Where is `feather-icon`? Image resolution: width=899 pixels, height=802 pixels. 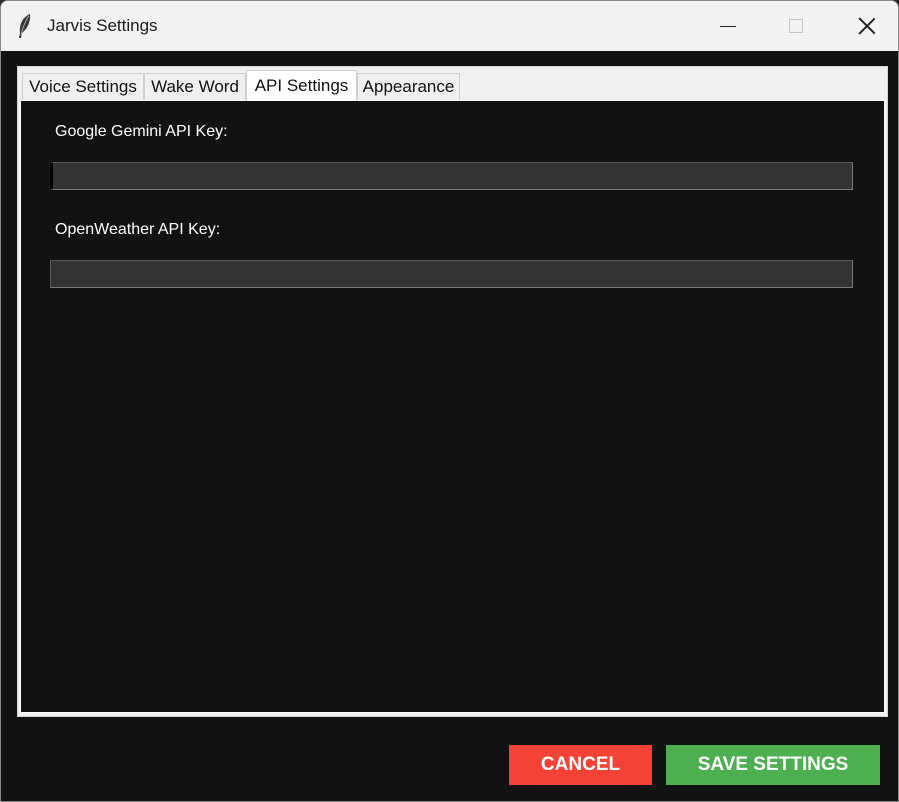 feather-icon is located at coordinates (25, 26).